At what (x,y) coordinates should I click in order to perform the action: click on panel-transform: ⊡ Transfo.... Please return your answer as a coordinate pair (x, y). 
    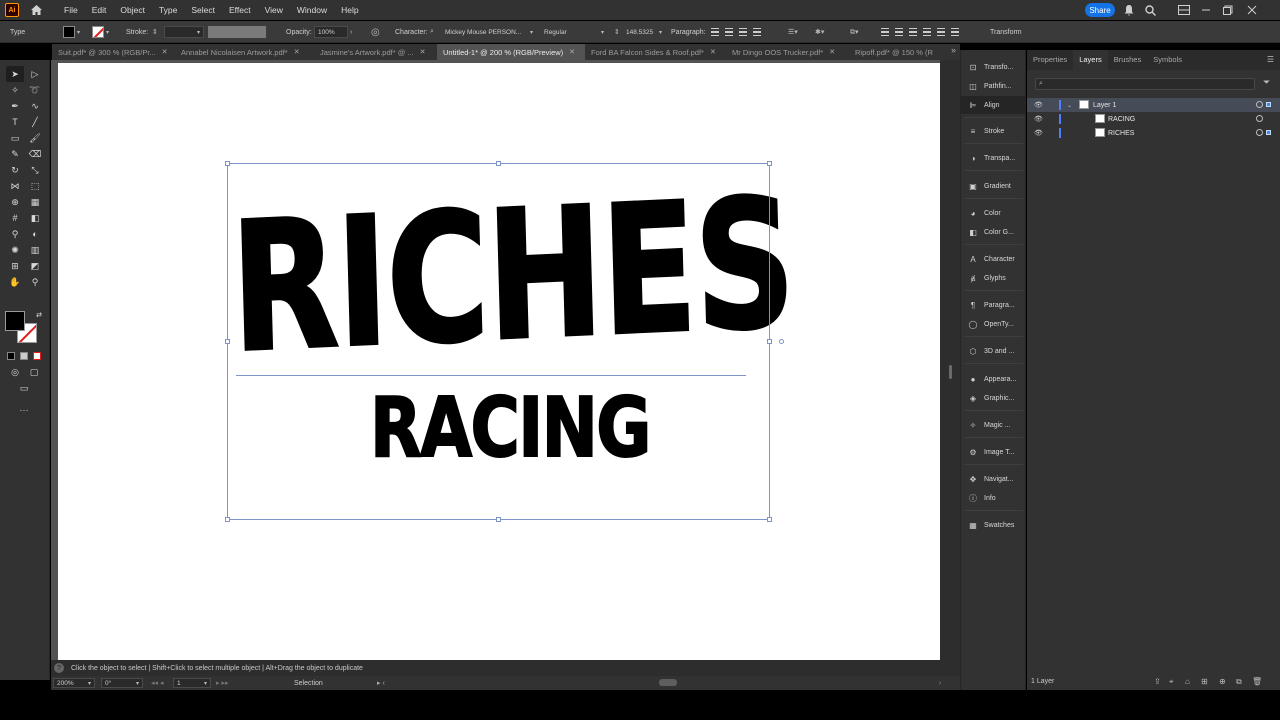
    Looking at the image, I should click on (993, 67).